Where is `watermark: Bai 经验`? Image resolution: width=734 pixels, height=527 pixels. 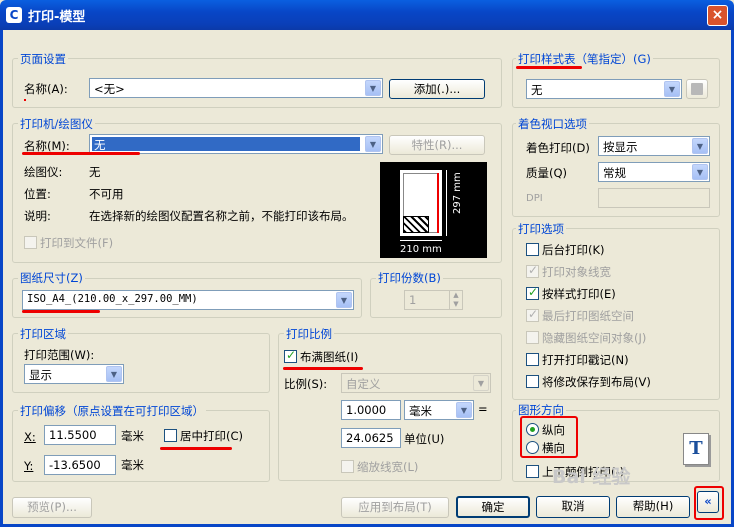 watermark: Bai 经验 is located at coordinates (591, 477).